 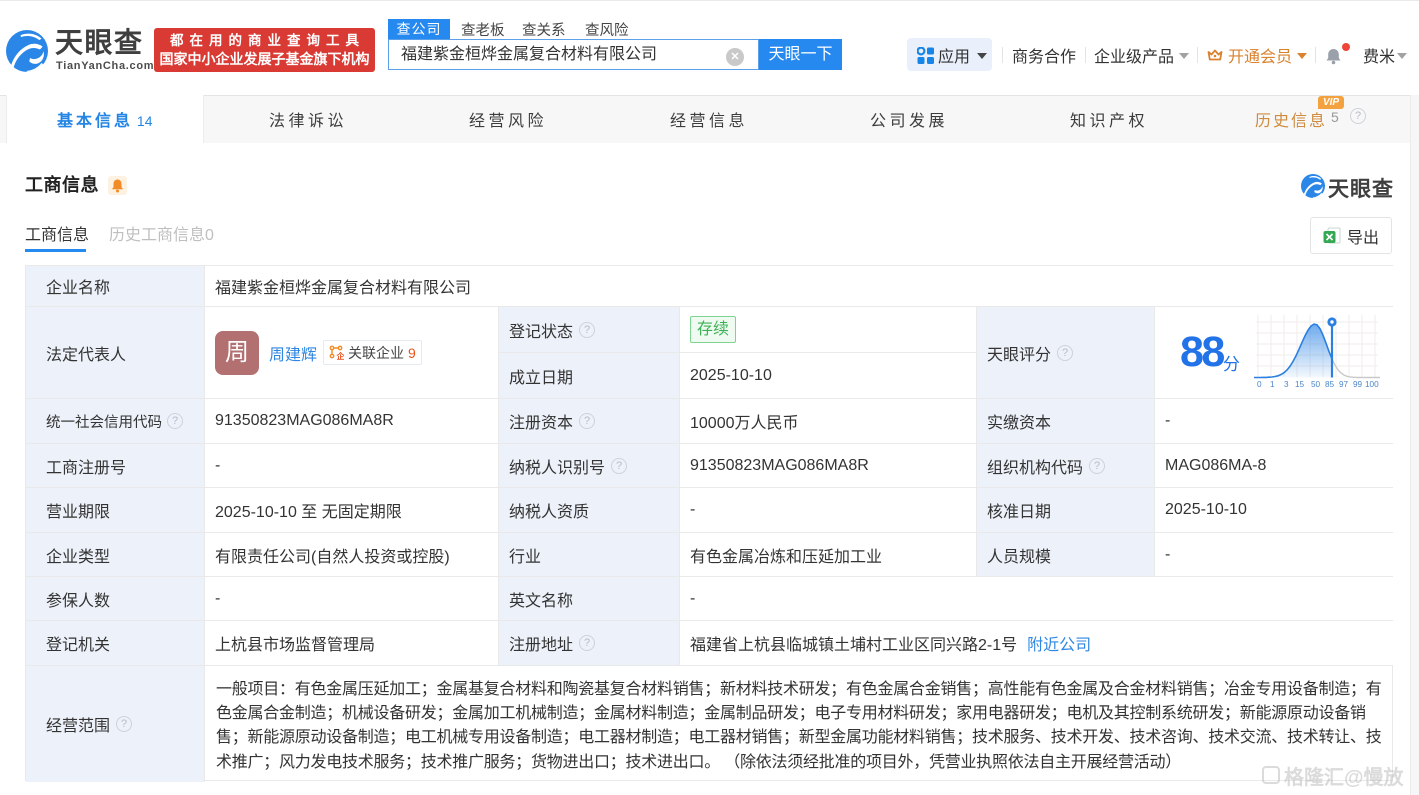 What do you see at coordinates (1316, 384) in the screenshot?
I see `svg-text: 50` at bounding box center [1316, 384].